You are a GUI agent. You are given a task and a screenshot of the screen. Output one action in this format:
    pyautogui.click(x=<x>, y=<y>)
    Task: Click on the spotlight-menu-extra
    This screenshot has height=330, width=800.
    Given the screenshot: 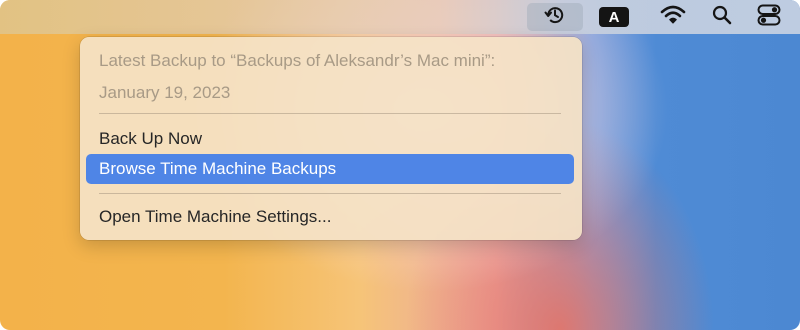 What is the action you would take?
    pyautogui.click(x=722, y=17)
    